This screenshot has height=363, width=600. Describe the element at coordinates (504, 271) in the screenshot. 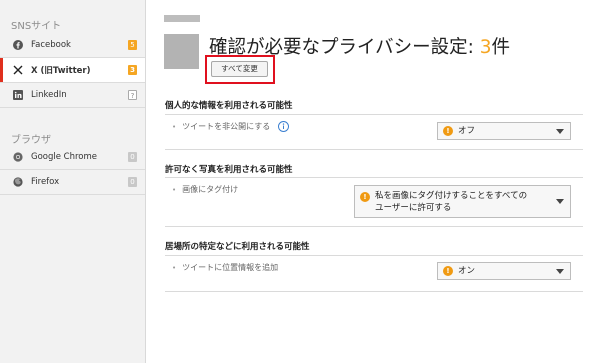

I see `location-select: ! オン` at that location.